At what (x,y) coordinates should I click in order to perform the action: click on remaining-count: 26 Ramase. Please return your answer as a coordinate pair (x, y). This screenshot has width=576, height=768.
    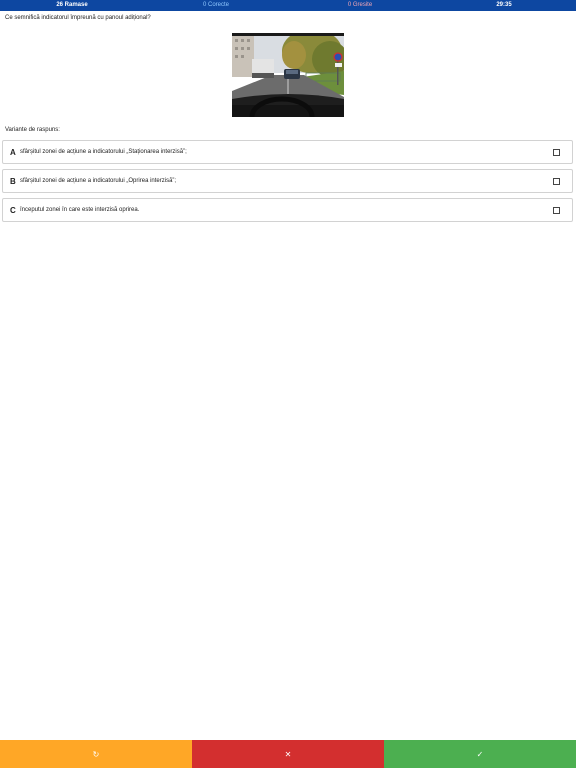
    Looking at the image, I should click on (72, 5).